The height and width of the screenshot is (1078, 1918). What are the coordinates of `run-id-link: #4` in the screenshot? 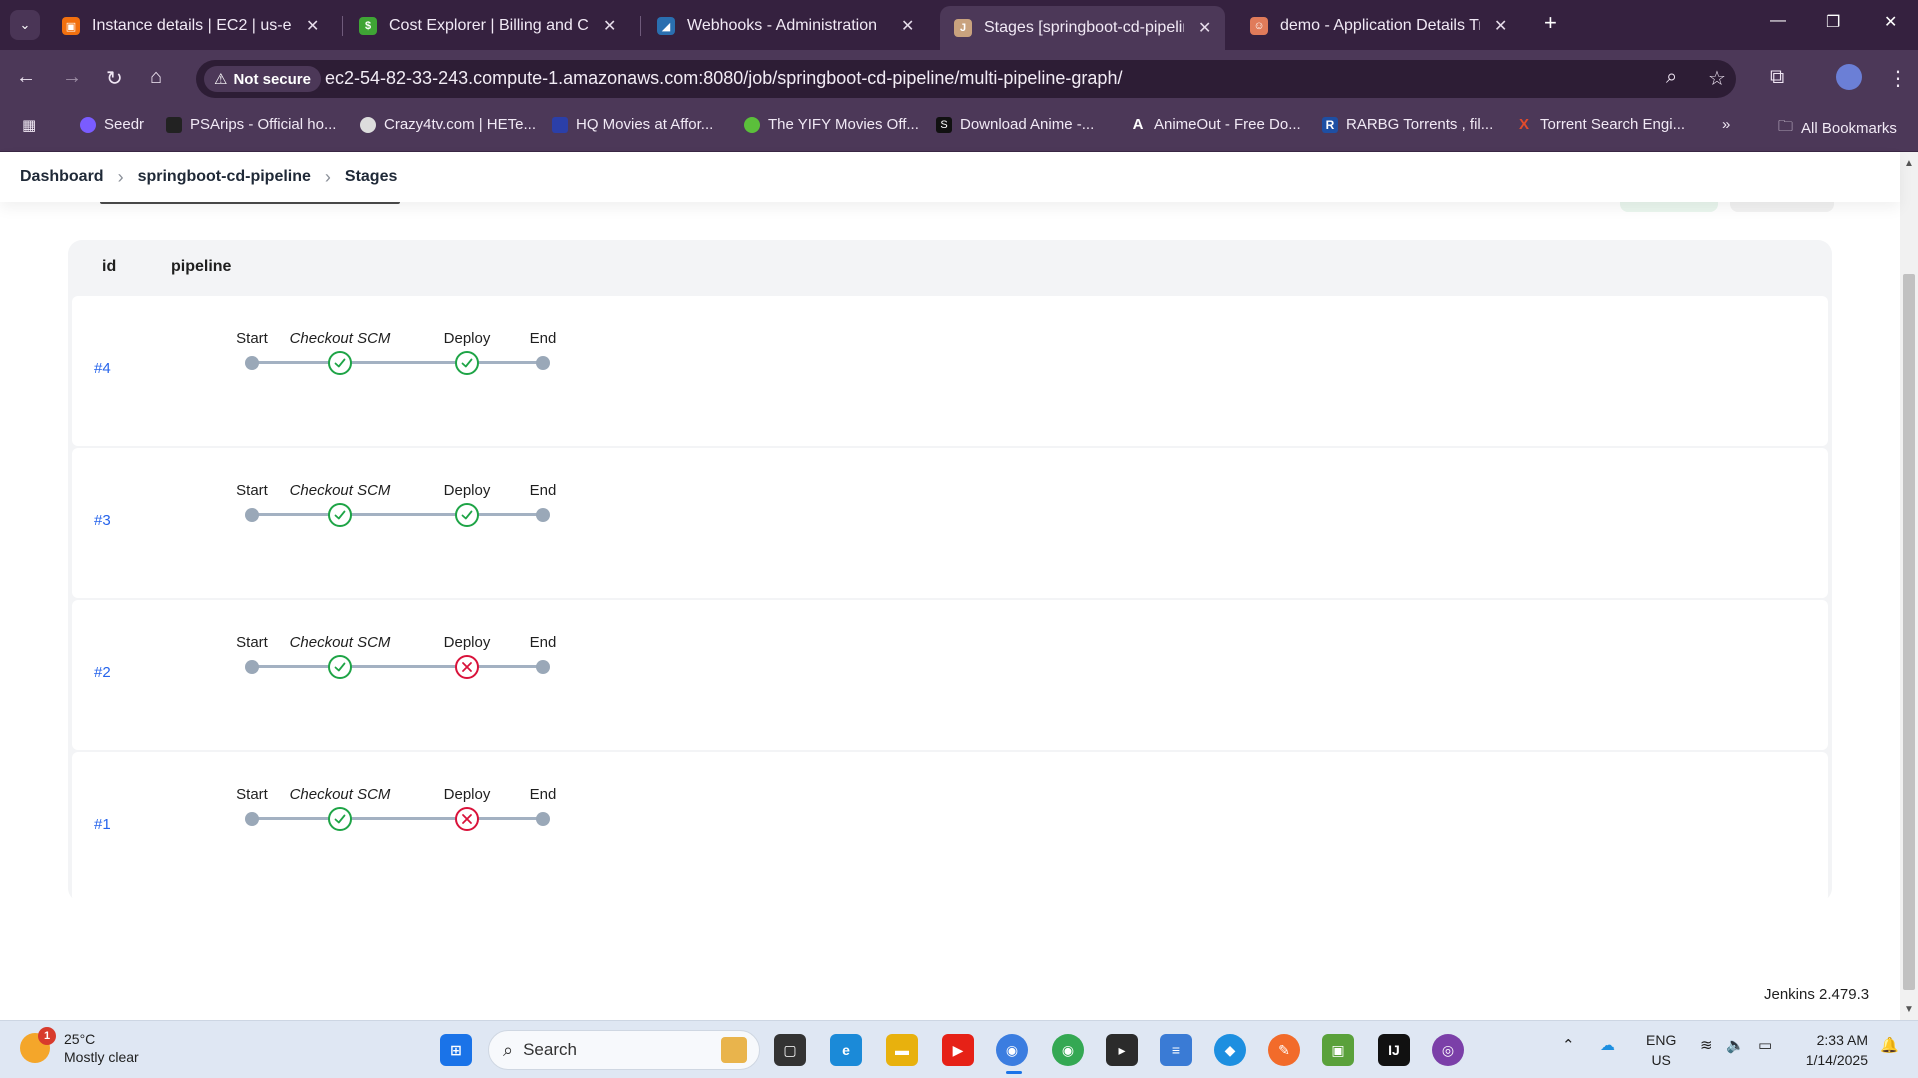 It's located at (102, 368).